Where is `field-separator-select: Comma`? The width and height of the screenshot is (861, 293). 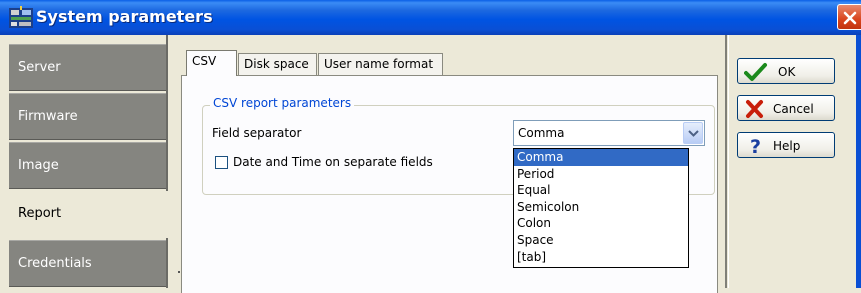 field-separator-select: Comma is located at coordinates (609, 133).